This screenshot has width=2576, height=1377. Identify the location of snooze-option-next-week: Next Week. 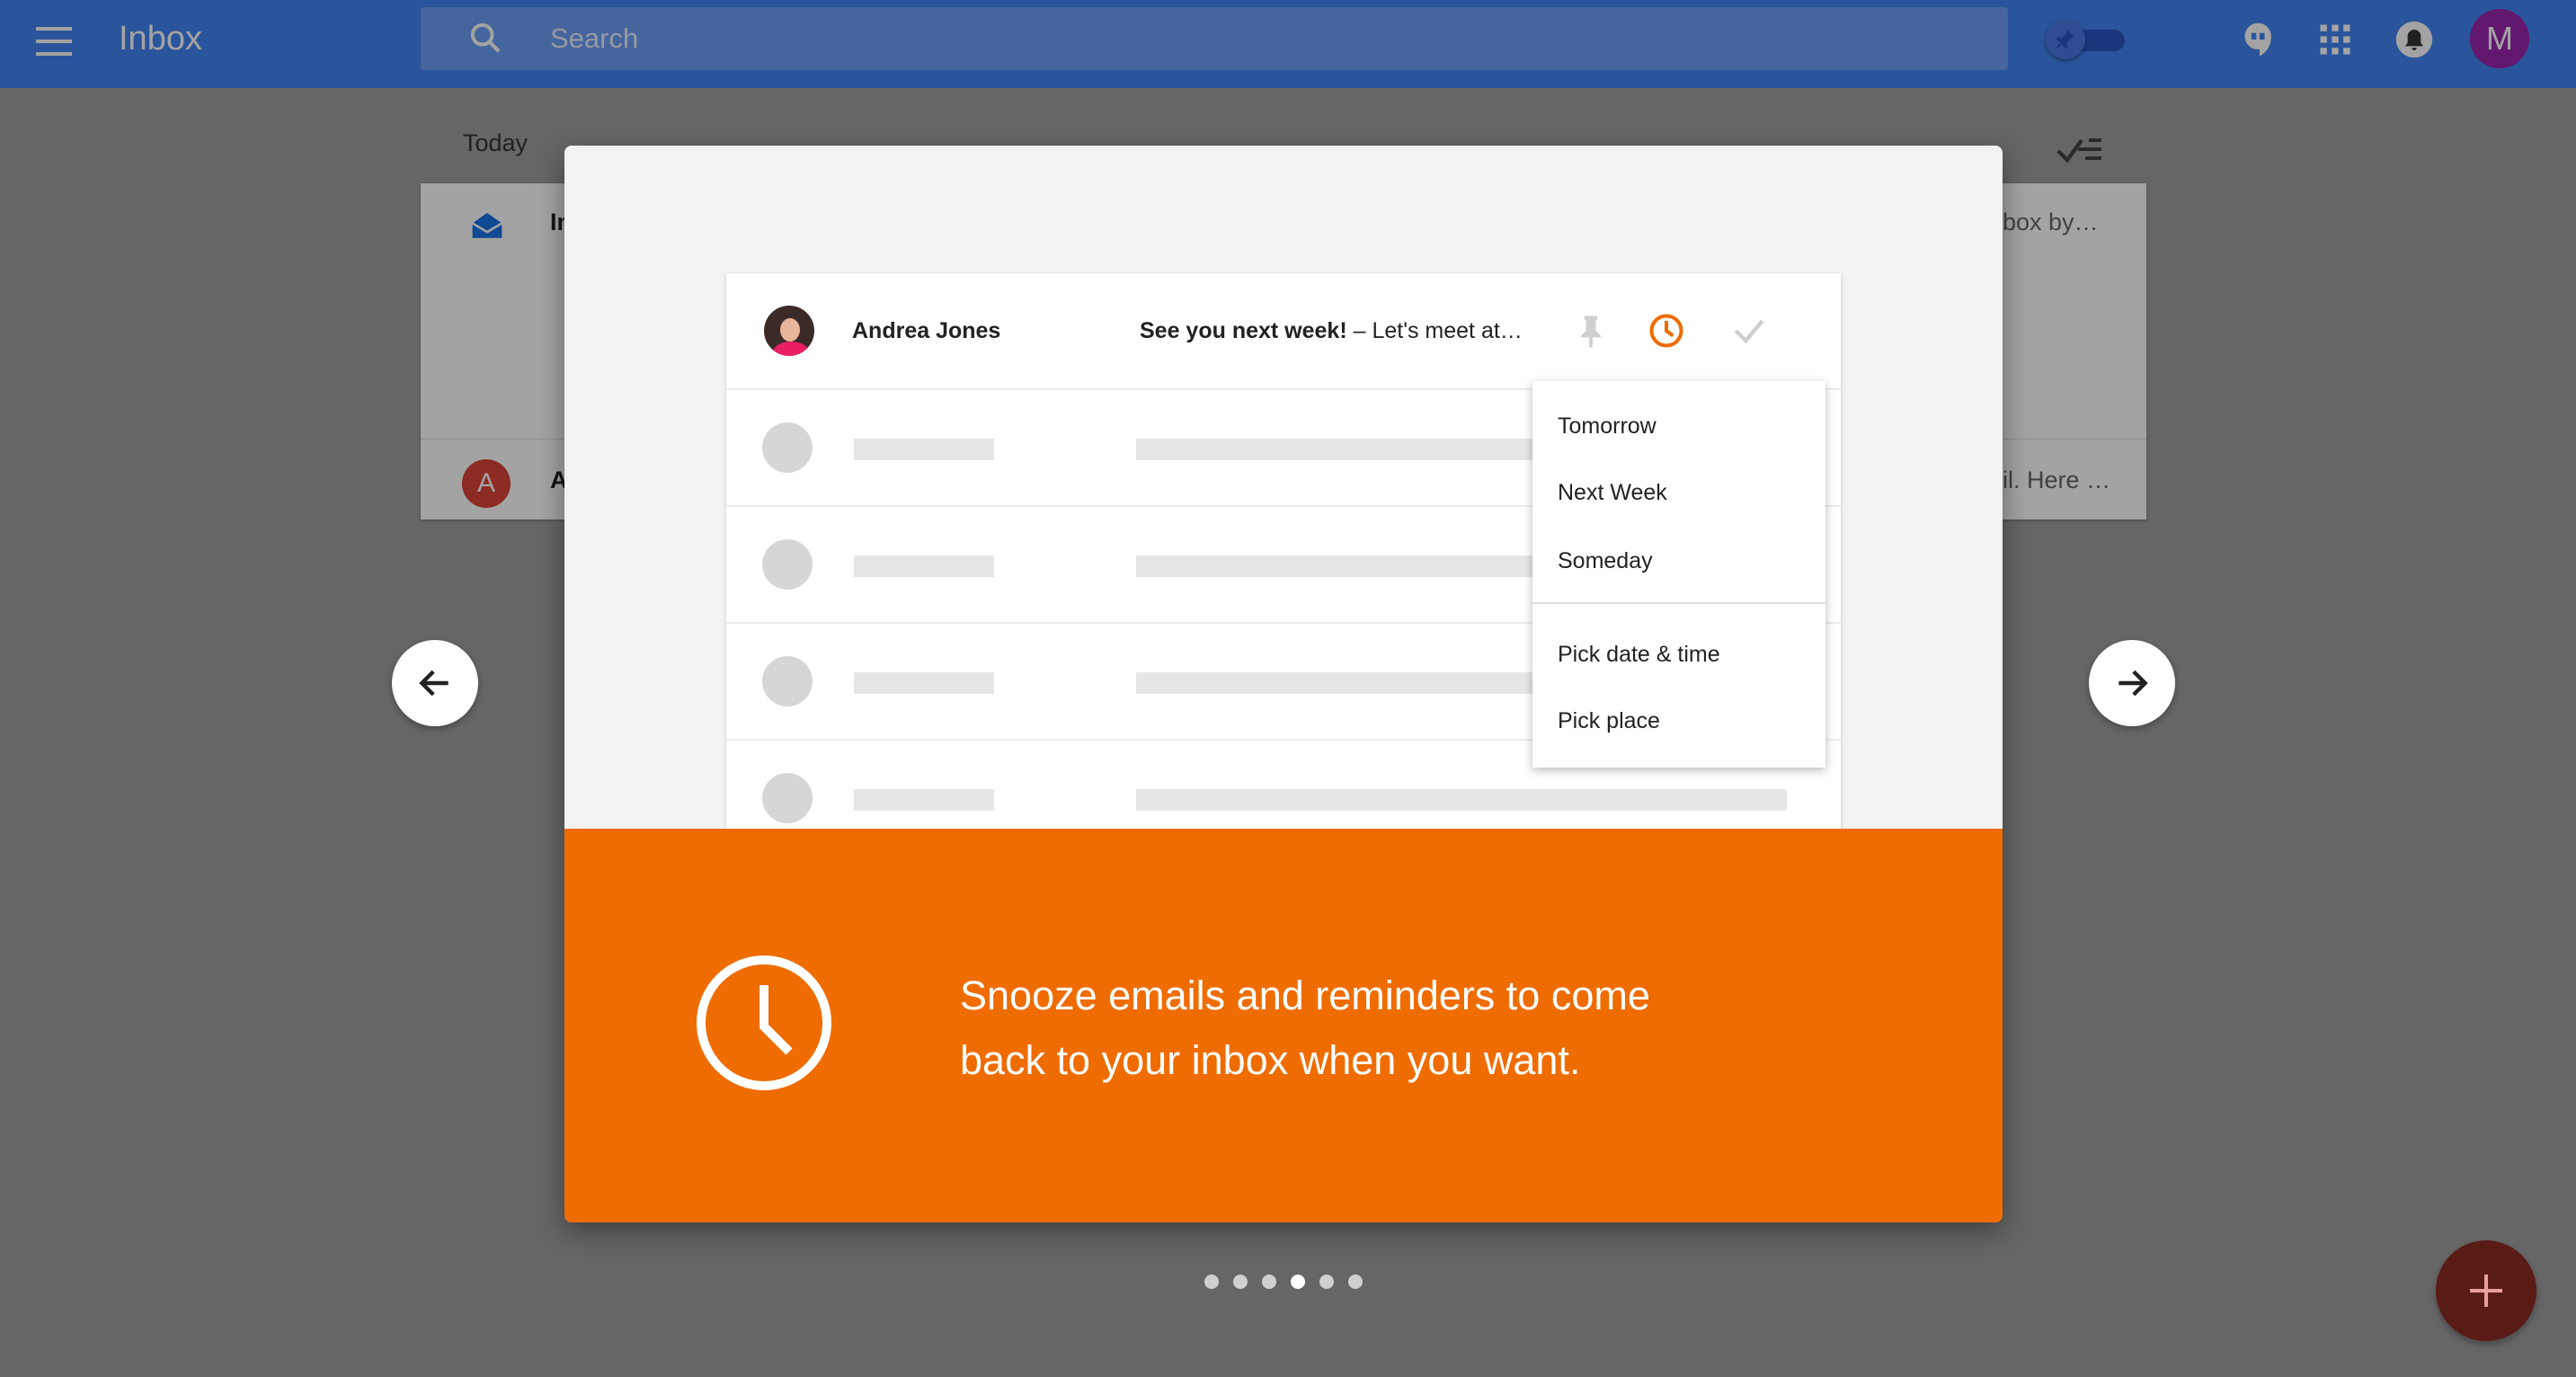
(1612, 493).